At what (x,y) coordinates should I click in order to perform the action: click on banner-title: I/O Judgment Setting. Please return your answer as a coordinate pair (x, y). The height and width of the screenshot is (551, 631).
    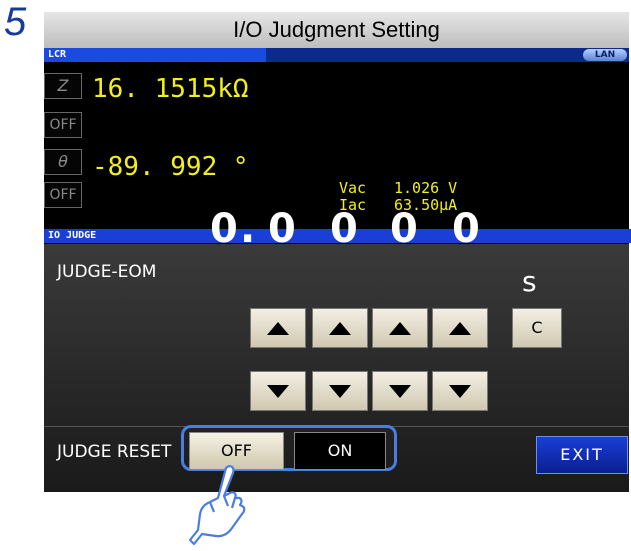
    Looking at the image, I should click on (336, 30).